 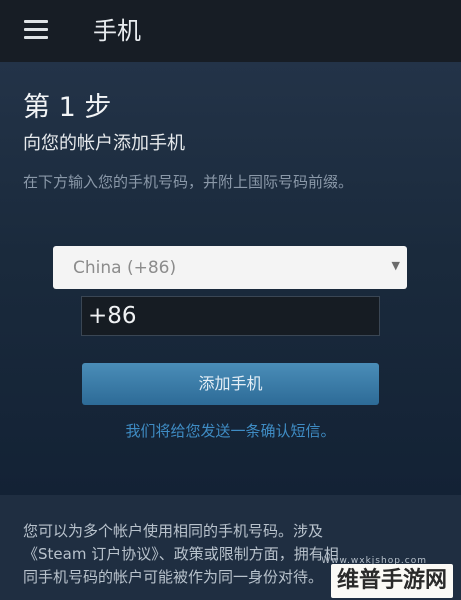 I want to click on hamburger-menu-icon, so click(x=36, y=29).